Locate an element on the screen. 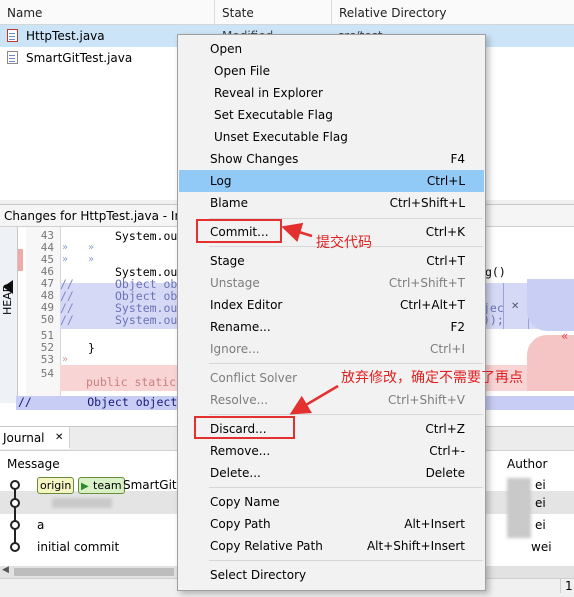  annotation-arrows is located at coordinates (310, 318).